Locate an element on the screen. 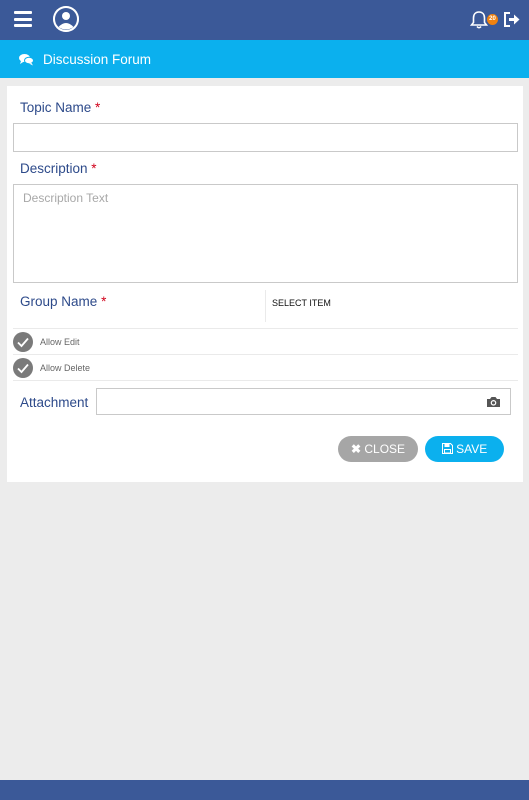 Image resolution: width=529 pixels, height=800 pixels. avatar is located at coordinates (66, 19).